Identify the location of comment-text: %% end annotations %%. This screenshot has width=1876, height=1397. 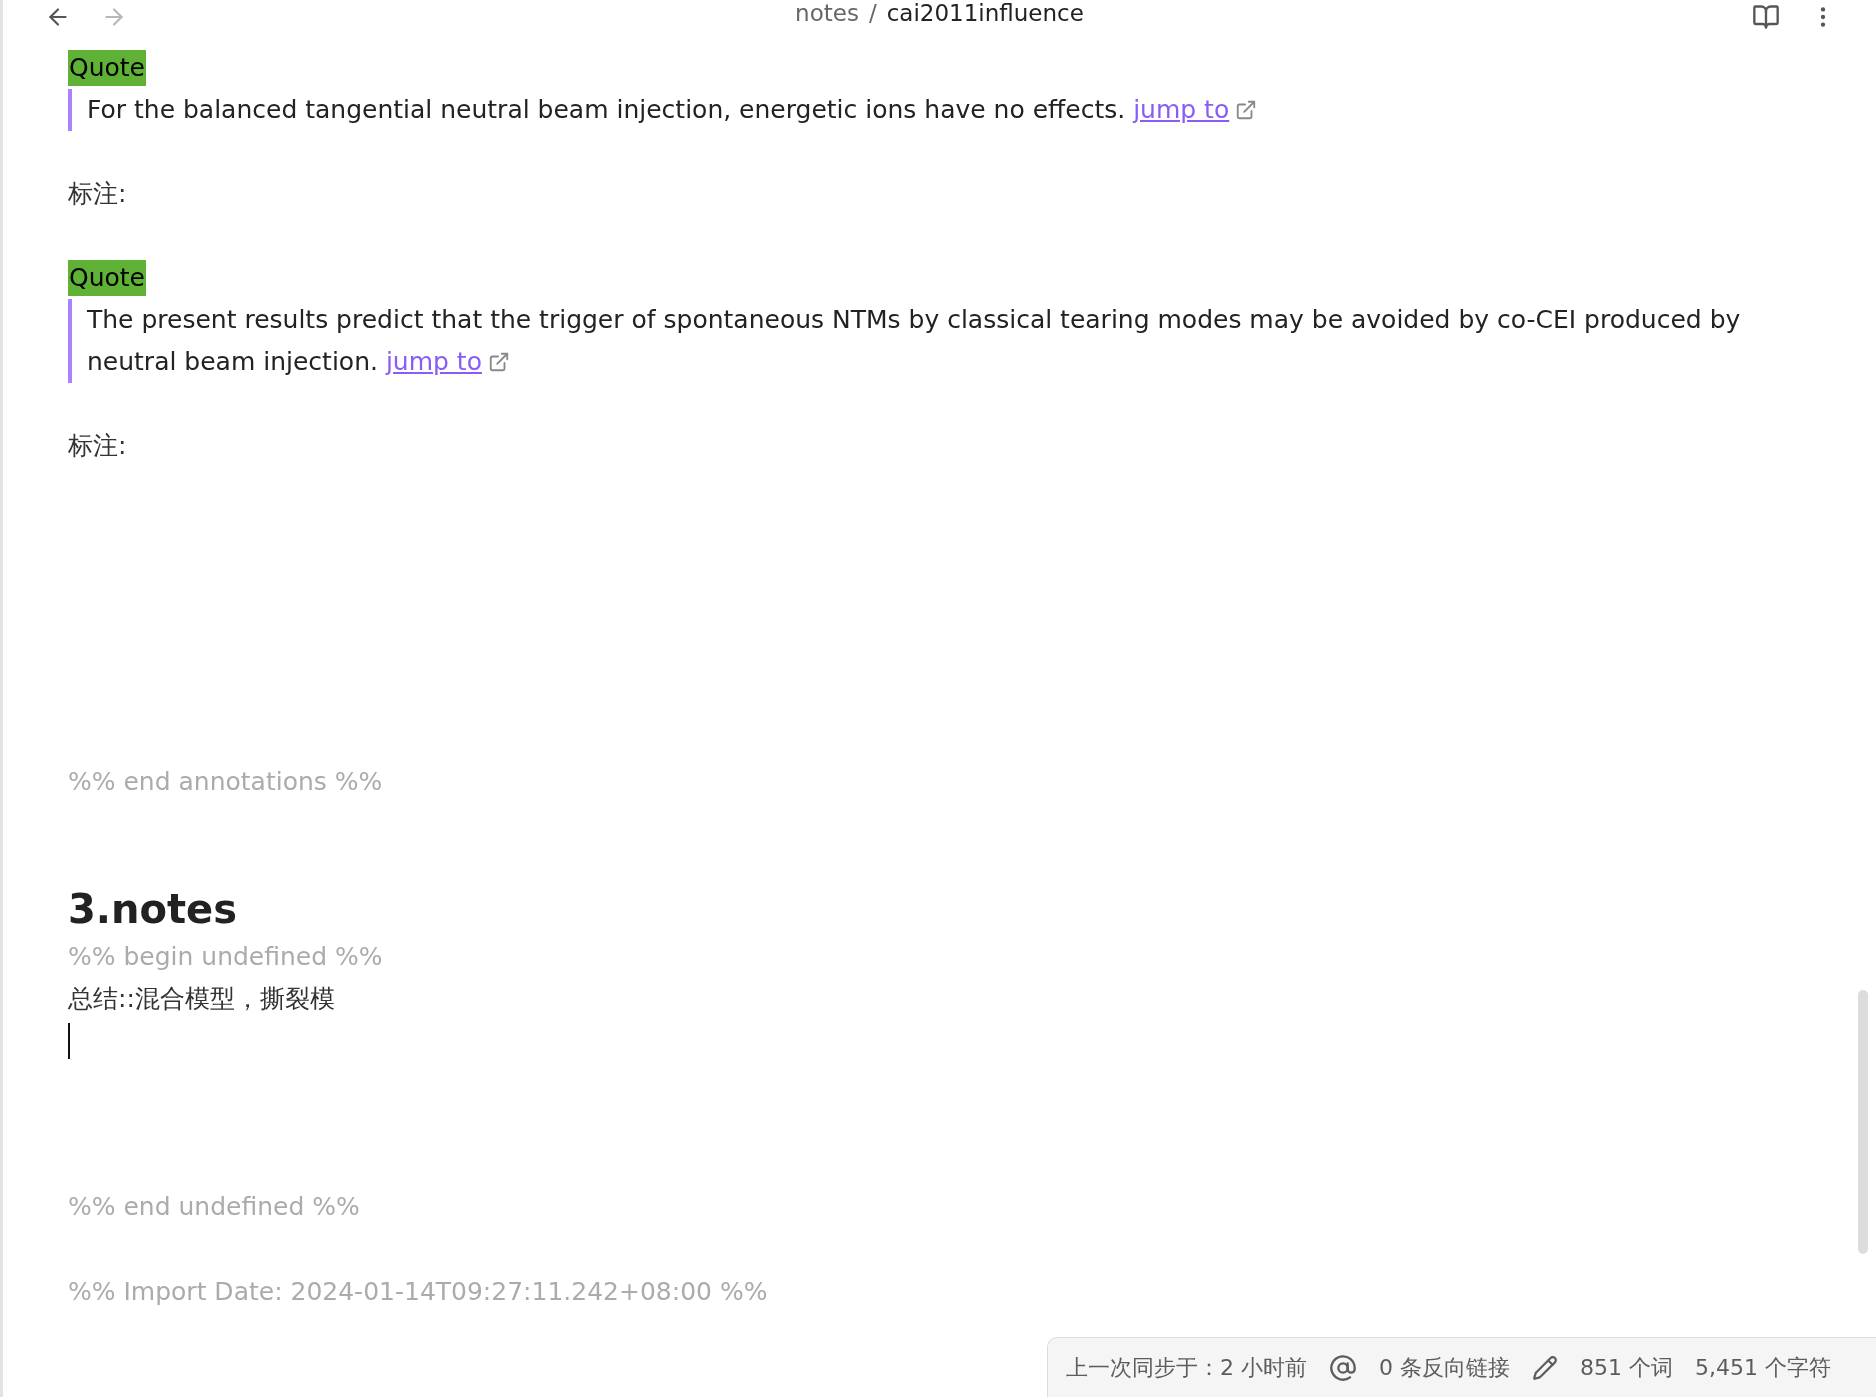
(226, 782).